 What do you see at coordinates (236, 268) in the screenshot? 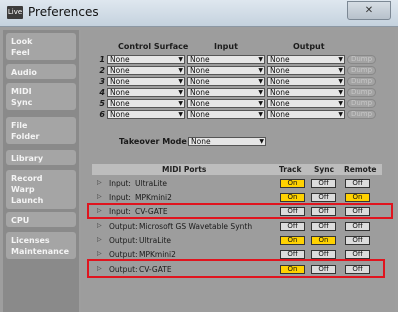
I see `highlight-box-output-cv-gate` at bounding box center [236, 268].